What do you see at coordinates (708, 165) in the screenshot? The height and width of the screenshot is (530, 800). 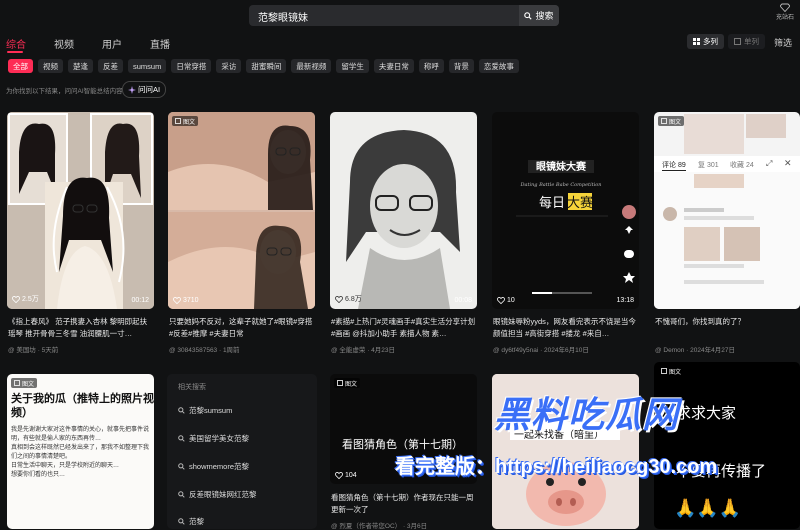 I see `share-count: 复 301` at bounding box center [708, 165].